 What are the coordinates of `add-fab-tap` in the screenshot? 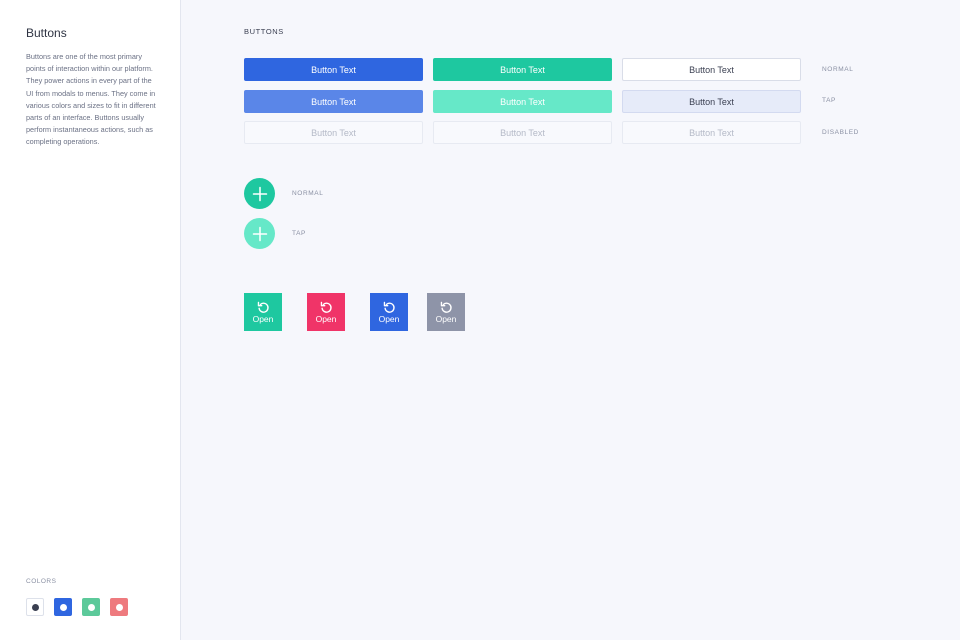 It's located at (259, 233).